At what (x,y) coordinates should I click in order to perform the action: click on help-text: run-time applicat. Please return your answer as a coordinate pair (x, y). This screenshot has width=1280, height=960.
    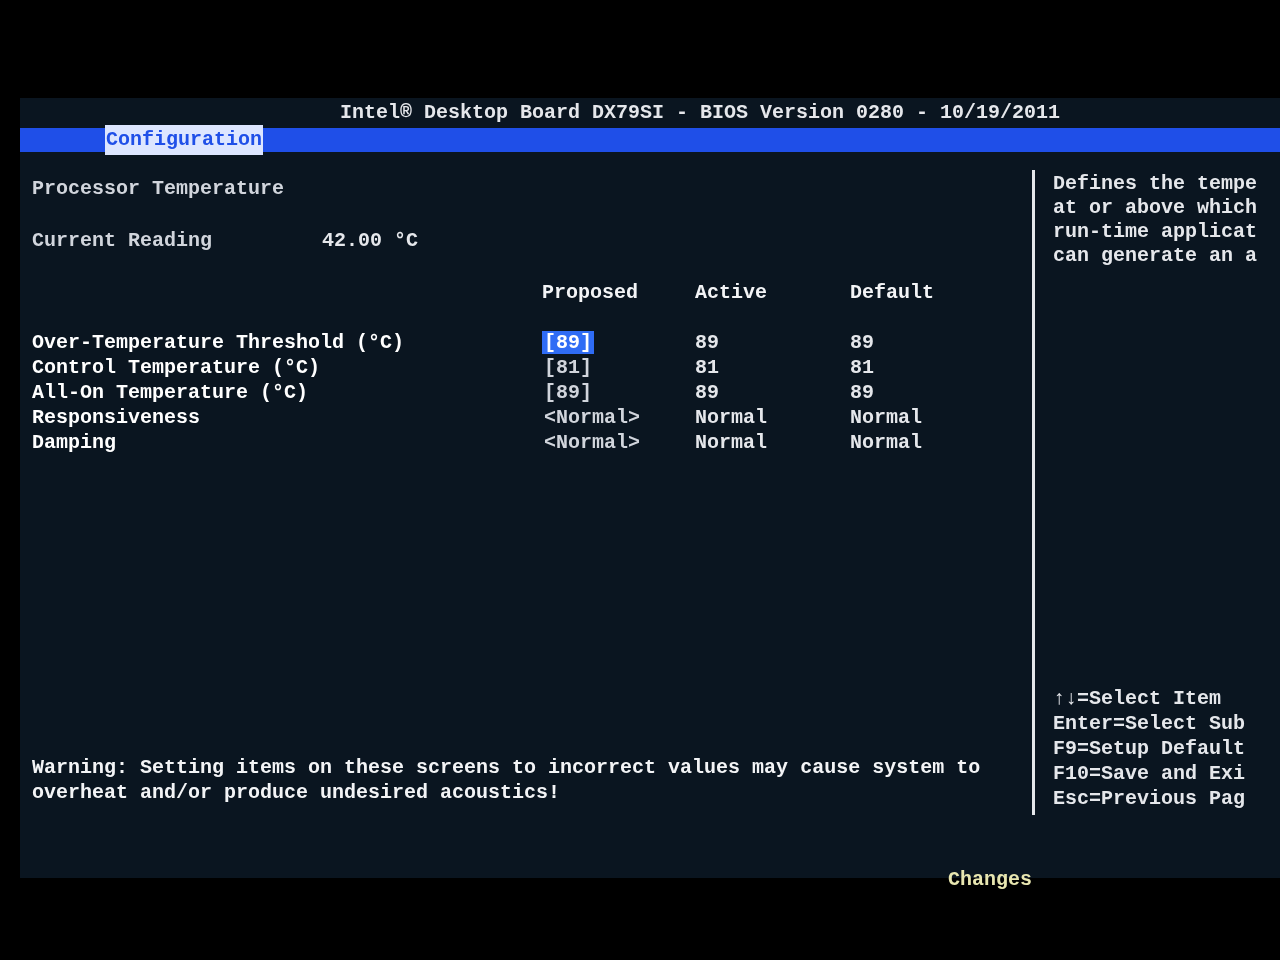
    Looking at the image, I should click on (1156, 232).